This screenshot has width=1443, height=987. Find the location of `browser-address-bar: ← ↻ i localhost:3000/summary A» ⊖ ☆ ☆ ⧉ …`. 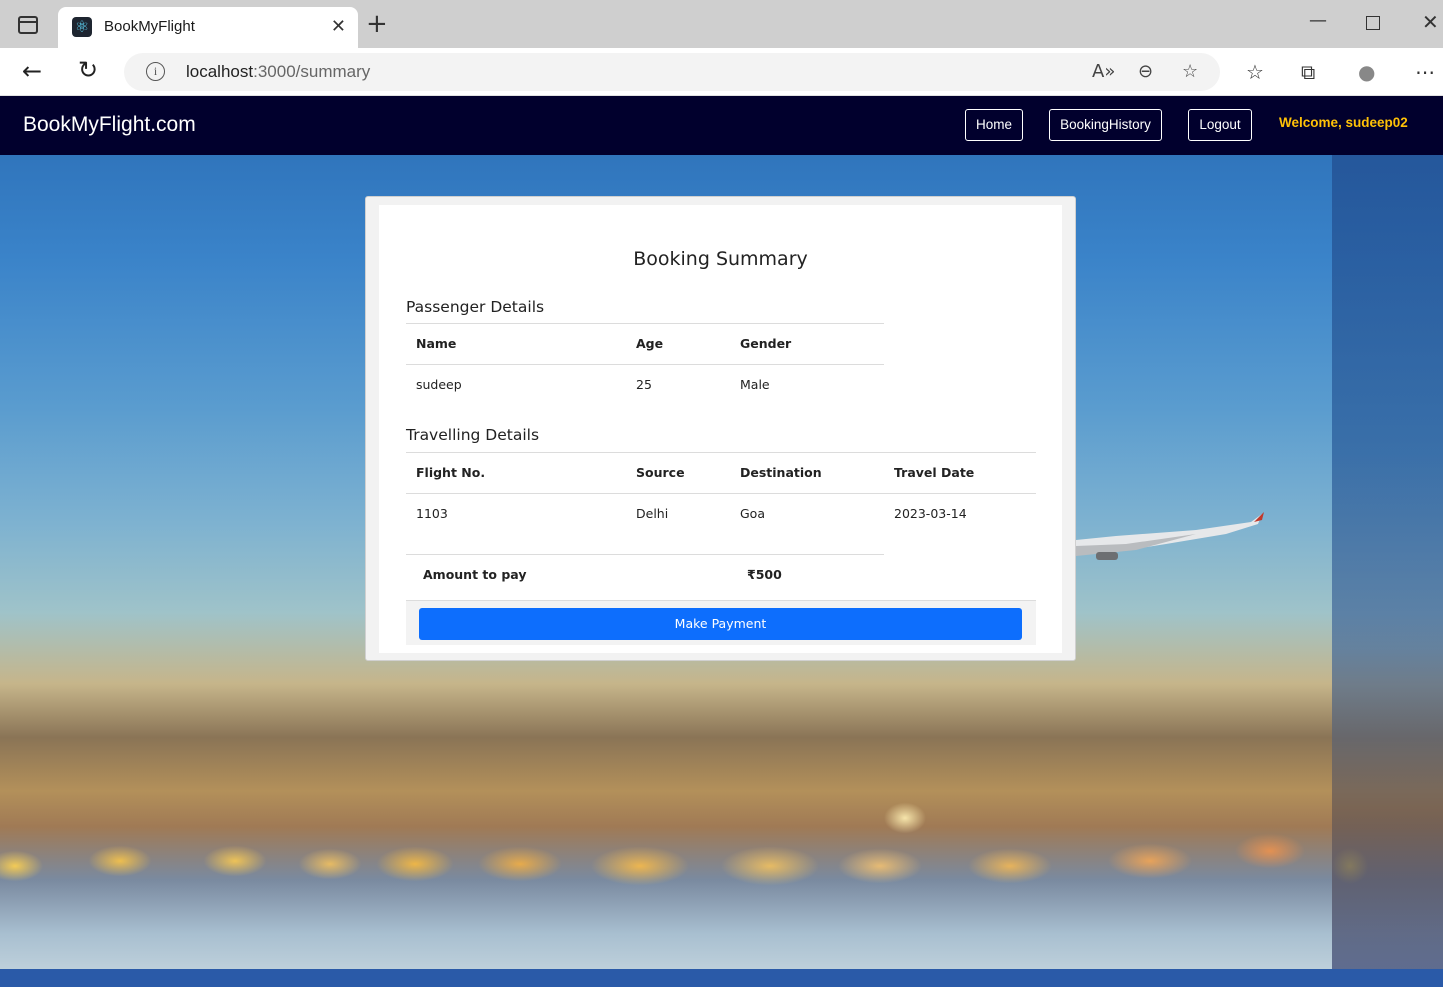

browser-address-bar: ← ↻ i localhost:3000/summary A» ⊖ ☆ ☆ ⧉ … is located at coordinates (721, 72).